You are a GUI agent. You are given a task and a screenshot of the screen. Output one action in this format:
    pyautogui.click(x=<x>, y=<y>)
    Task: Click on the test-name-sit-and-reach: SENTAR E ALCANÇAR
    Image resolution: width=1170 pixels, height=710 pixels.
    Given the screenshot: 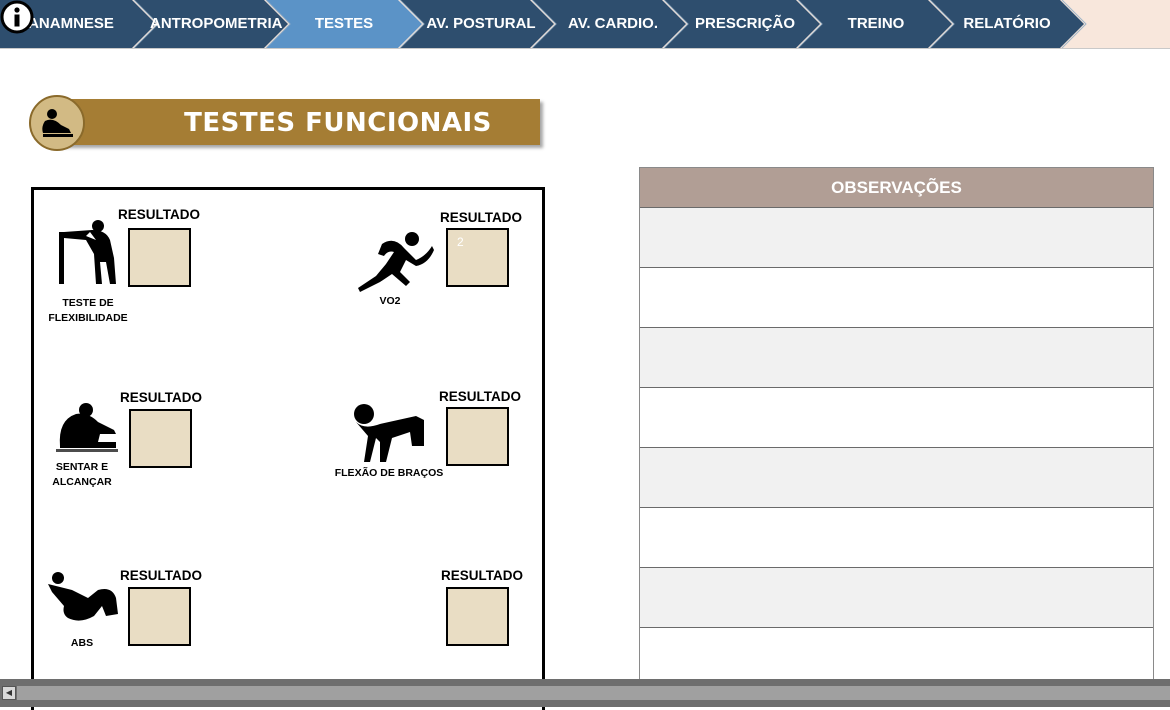 What is the action you would take?
    pyautogui.click(x=82, y=475)
    